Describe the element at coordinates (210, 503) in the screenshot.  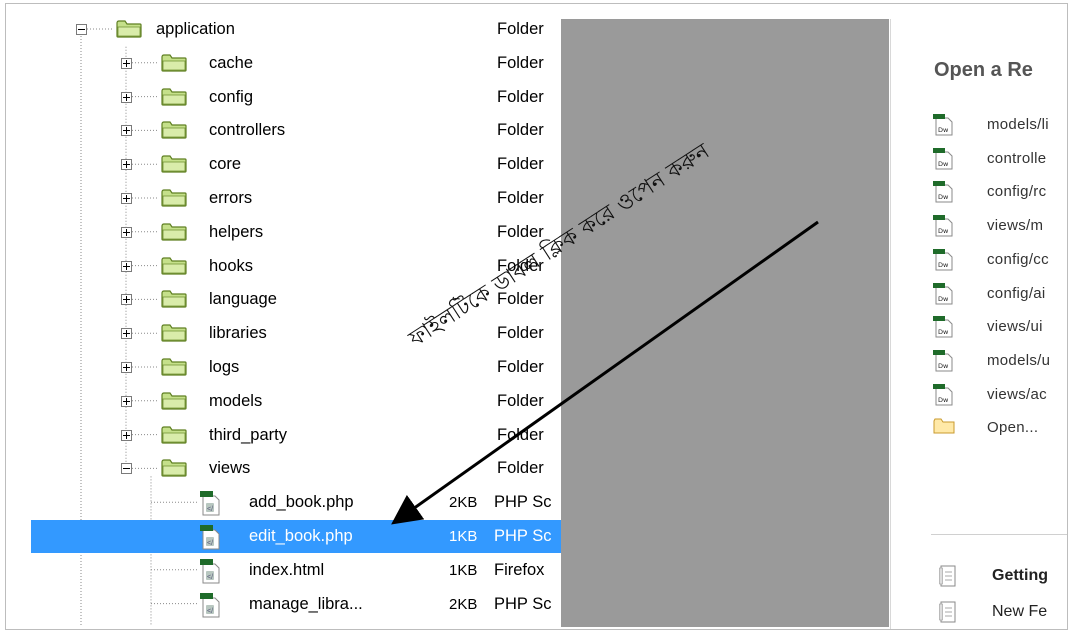
I see `php-file-icon: </` at that location.